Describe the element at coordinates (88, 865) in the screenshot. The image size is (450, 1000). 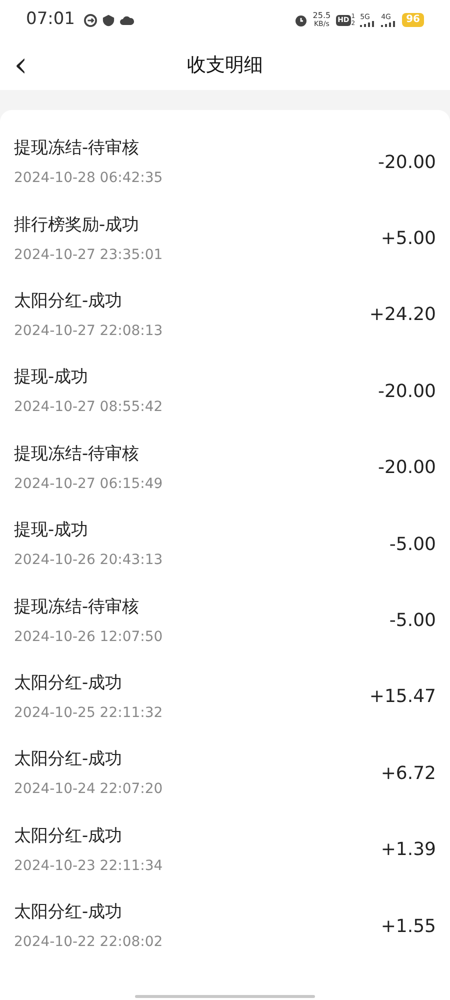
I see `record-time: 2024-10-23 22:11:34` at that location.